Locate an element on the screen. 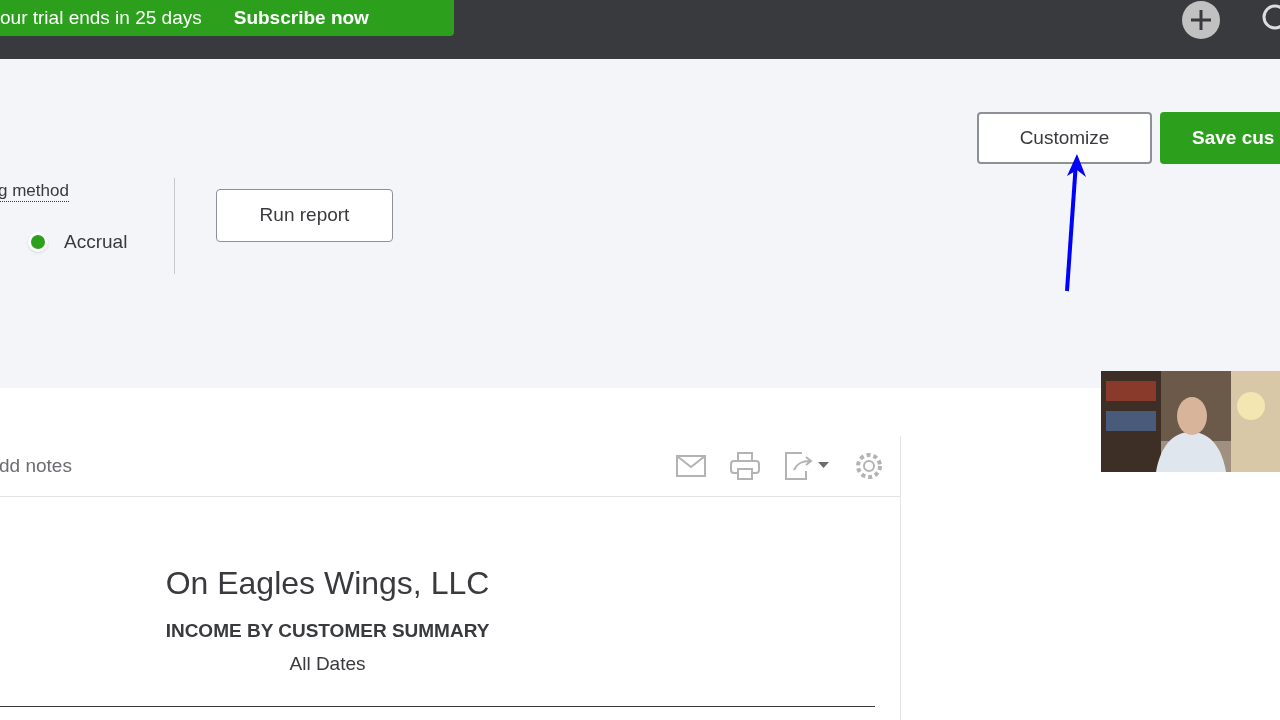 The image size is (1280, 720). plus-icon is located at coordinates (1201, 20).